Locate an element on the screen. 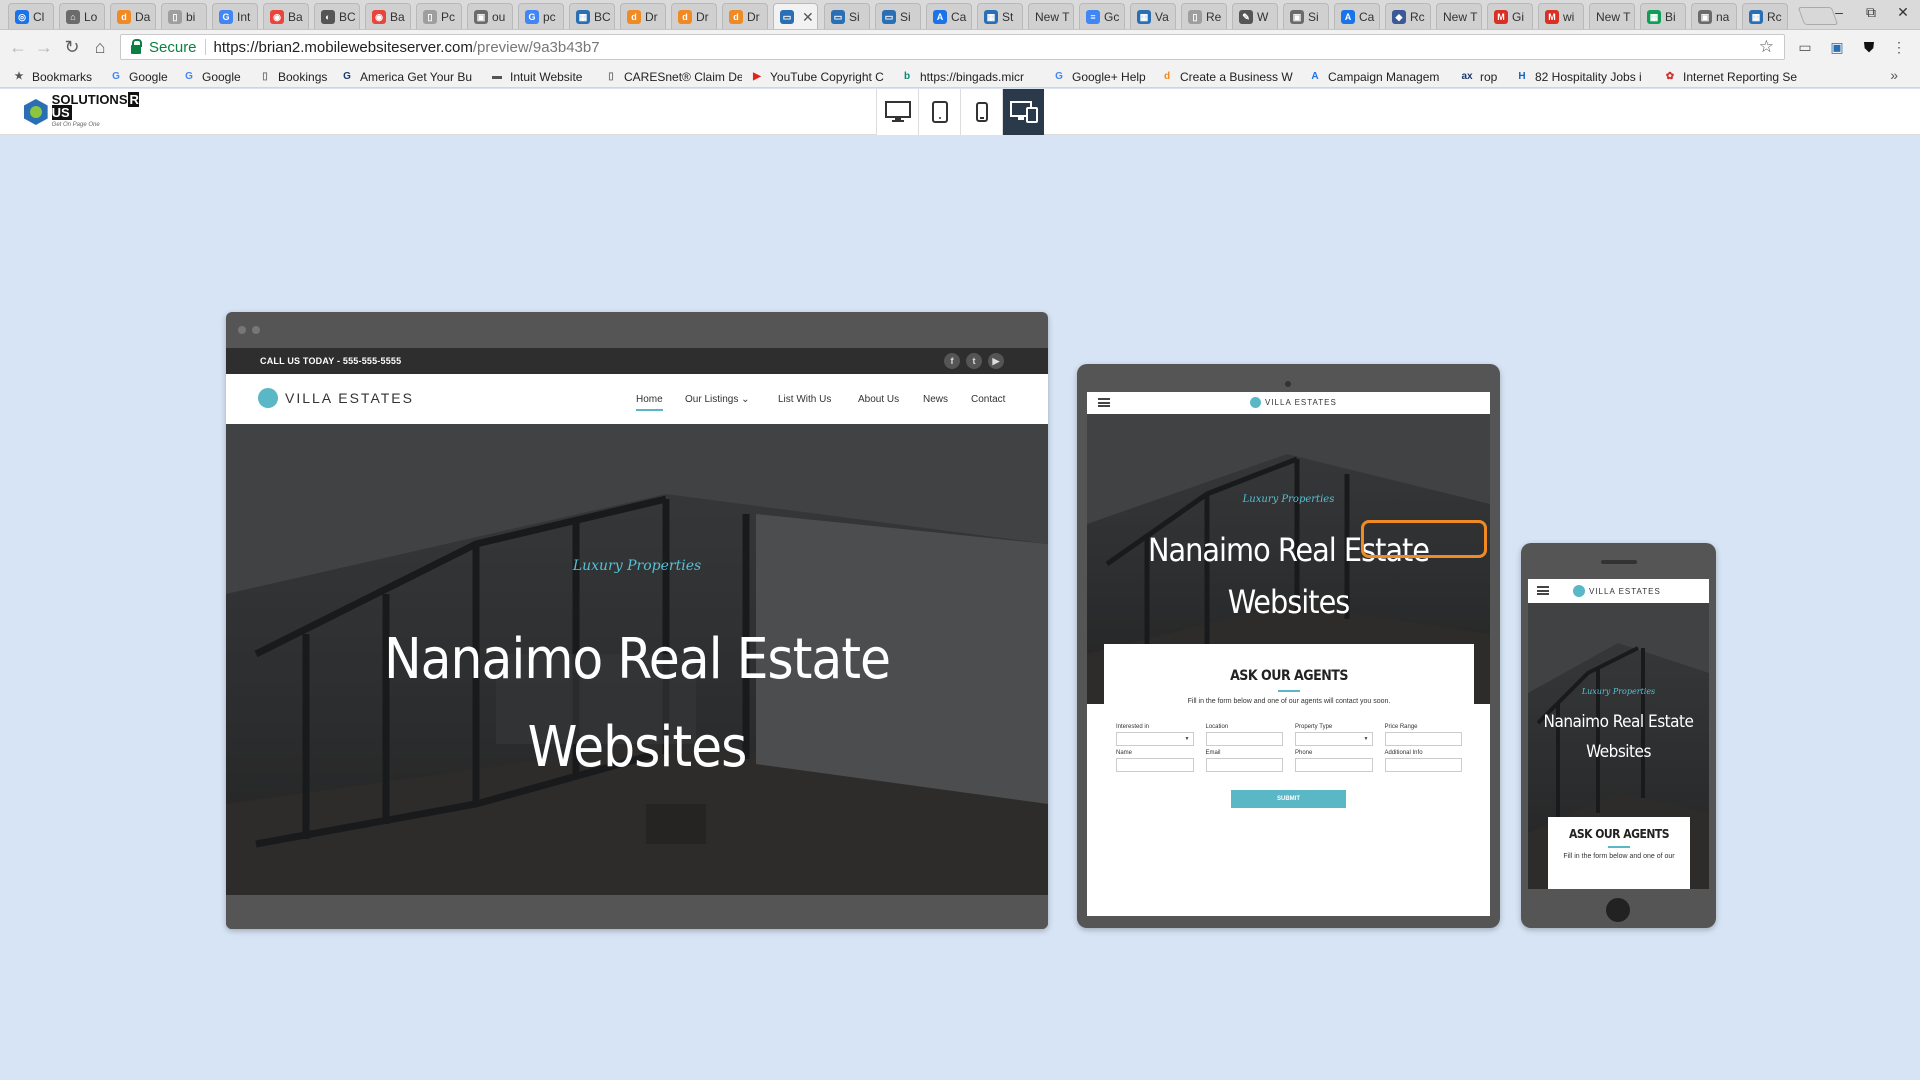 This screenshot has height=1080, width=1920. all-devices-view-button is located at coordinates (1023, 112).